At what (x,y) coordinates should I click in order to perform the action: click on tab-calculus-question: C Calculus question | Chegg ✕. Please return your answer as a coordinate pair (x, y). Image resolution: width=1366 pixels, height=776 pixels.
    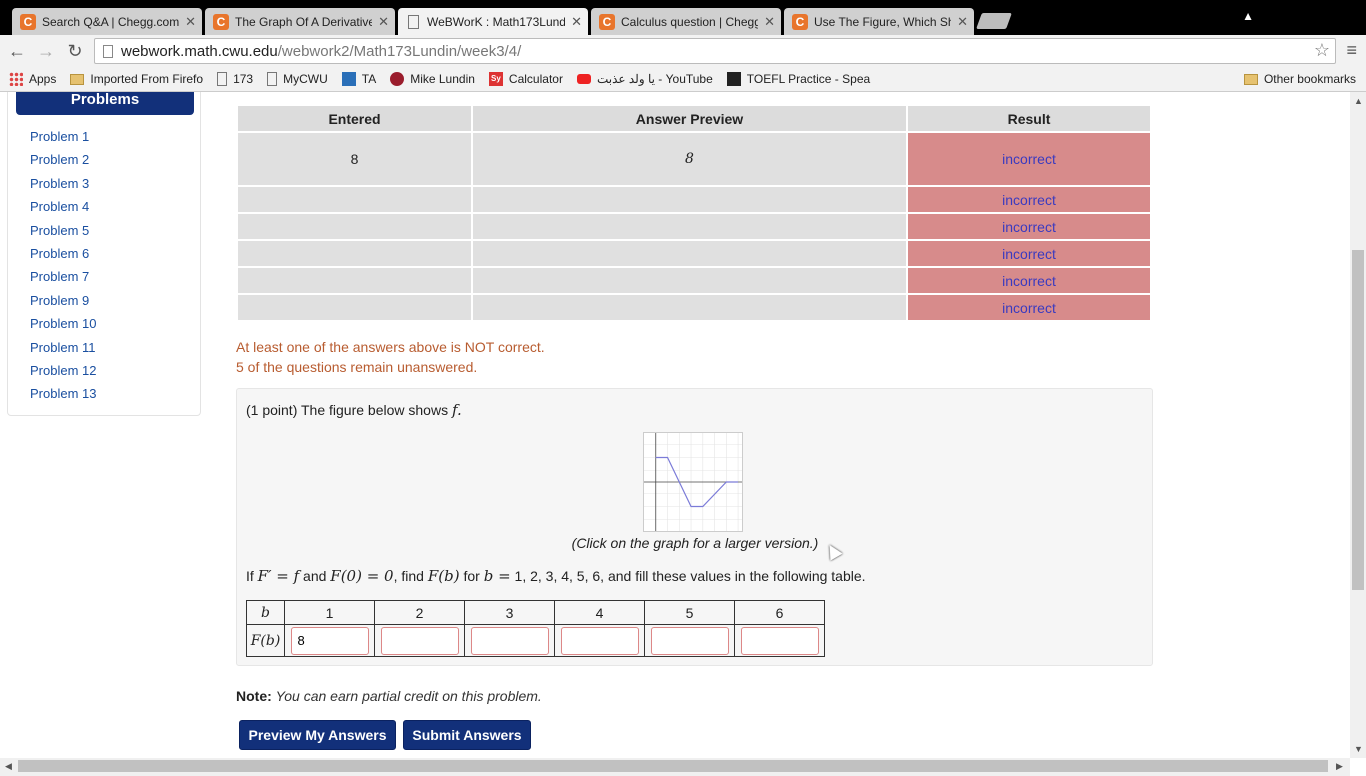
    Looking at the image, I should click on (686, 21).